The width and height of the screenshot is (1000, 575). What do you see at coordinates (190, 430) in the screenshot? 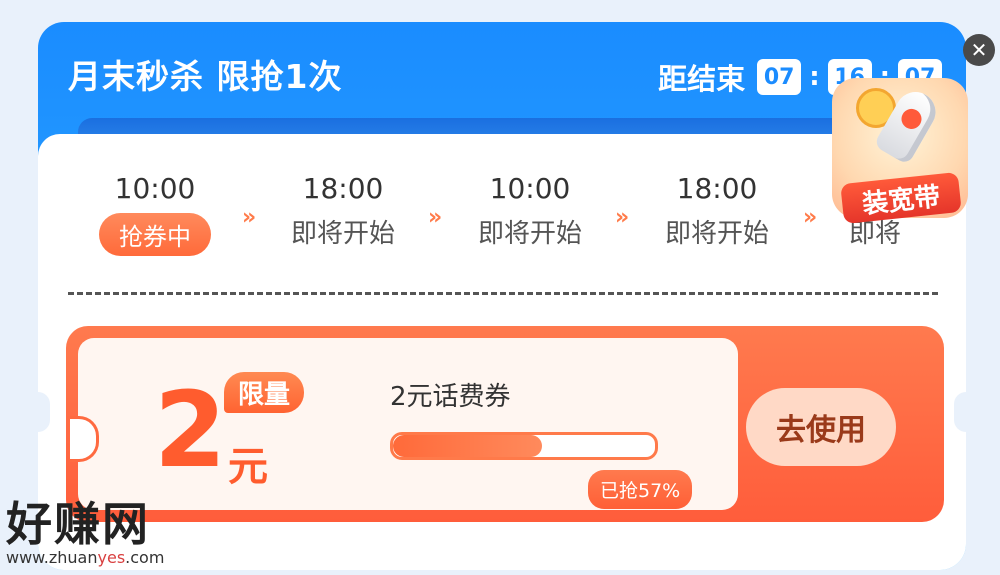
I see `coupon-amount: 2` at bounding box center [190, 430].